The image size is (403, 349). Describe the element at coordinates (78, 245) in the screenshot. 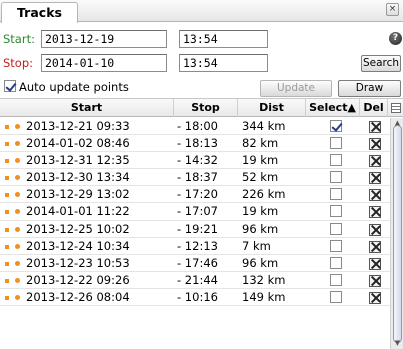

I see `row-start: 2013-12-24 10:34` at that location.